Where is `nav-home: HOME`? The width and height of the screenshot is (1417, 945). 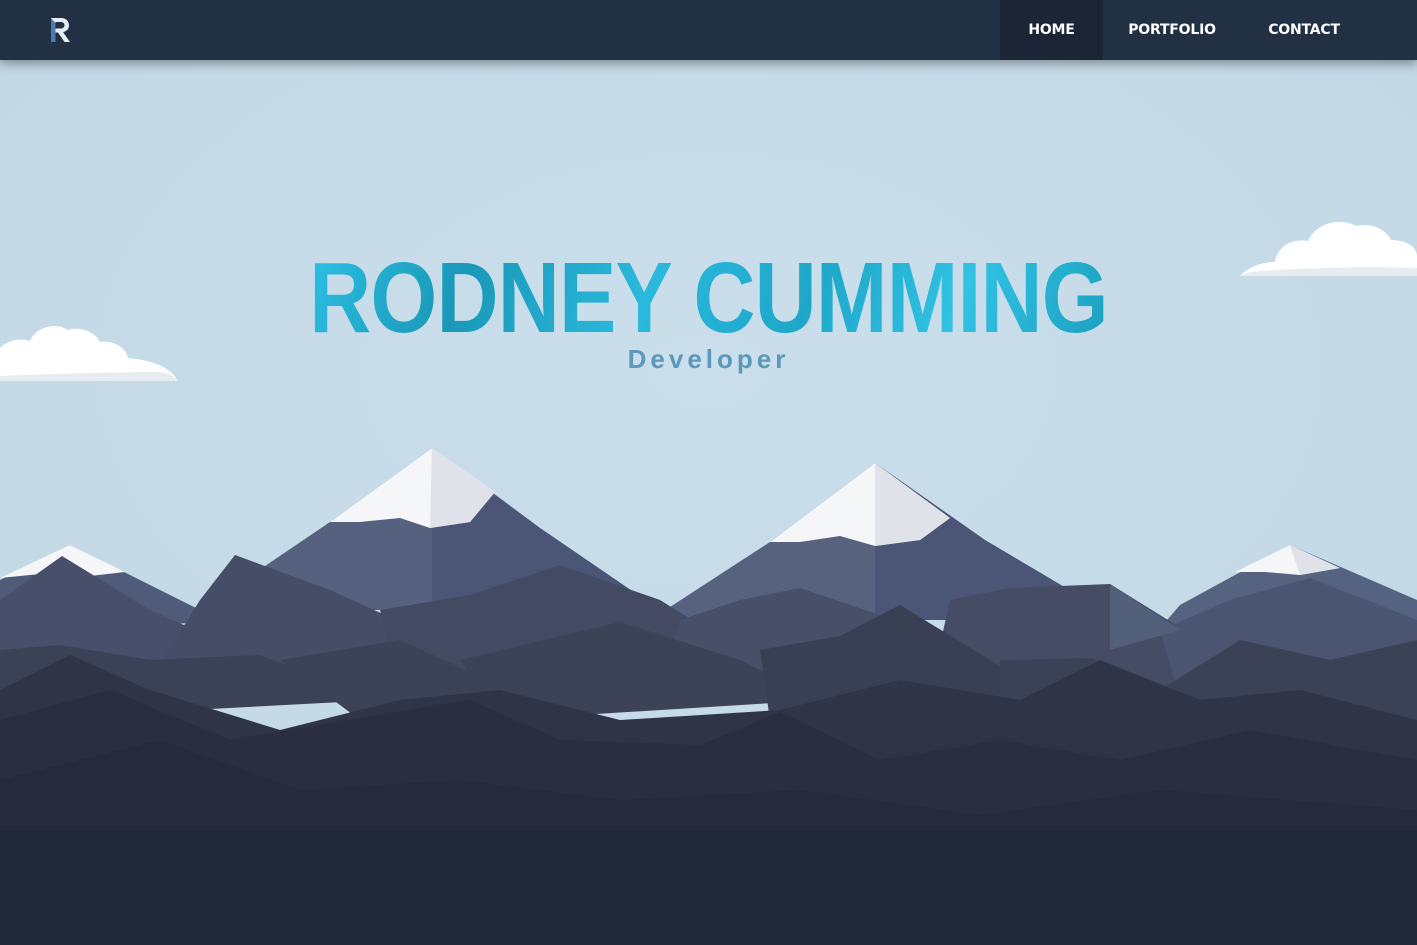 nav-home: HOME is located at coordinates (1051, 30).